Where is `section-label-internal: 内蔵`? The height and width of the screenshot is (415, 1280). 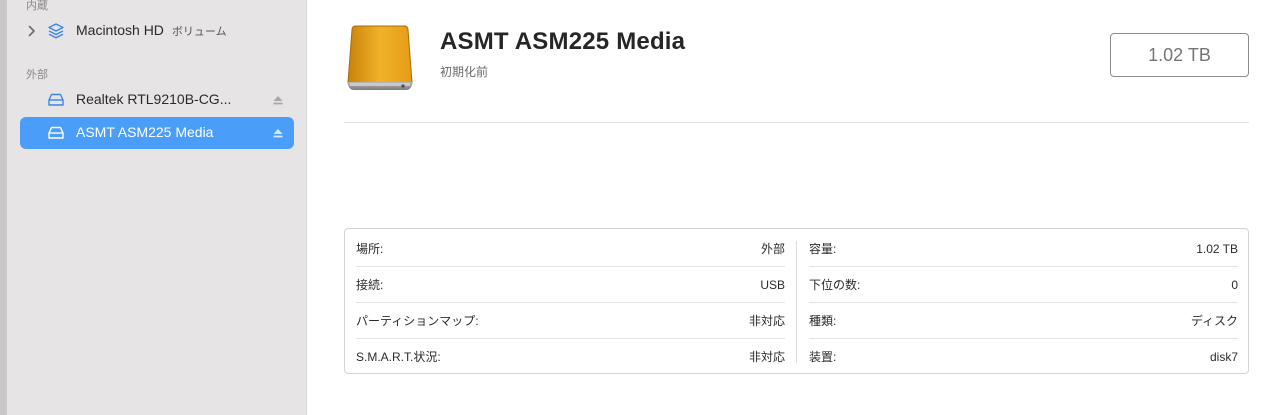
section-label-internal: 内蔵 is located at coordinates (37, 6).